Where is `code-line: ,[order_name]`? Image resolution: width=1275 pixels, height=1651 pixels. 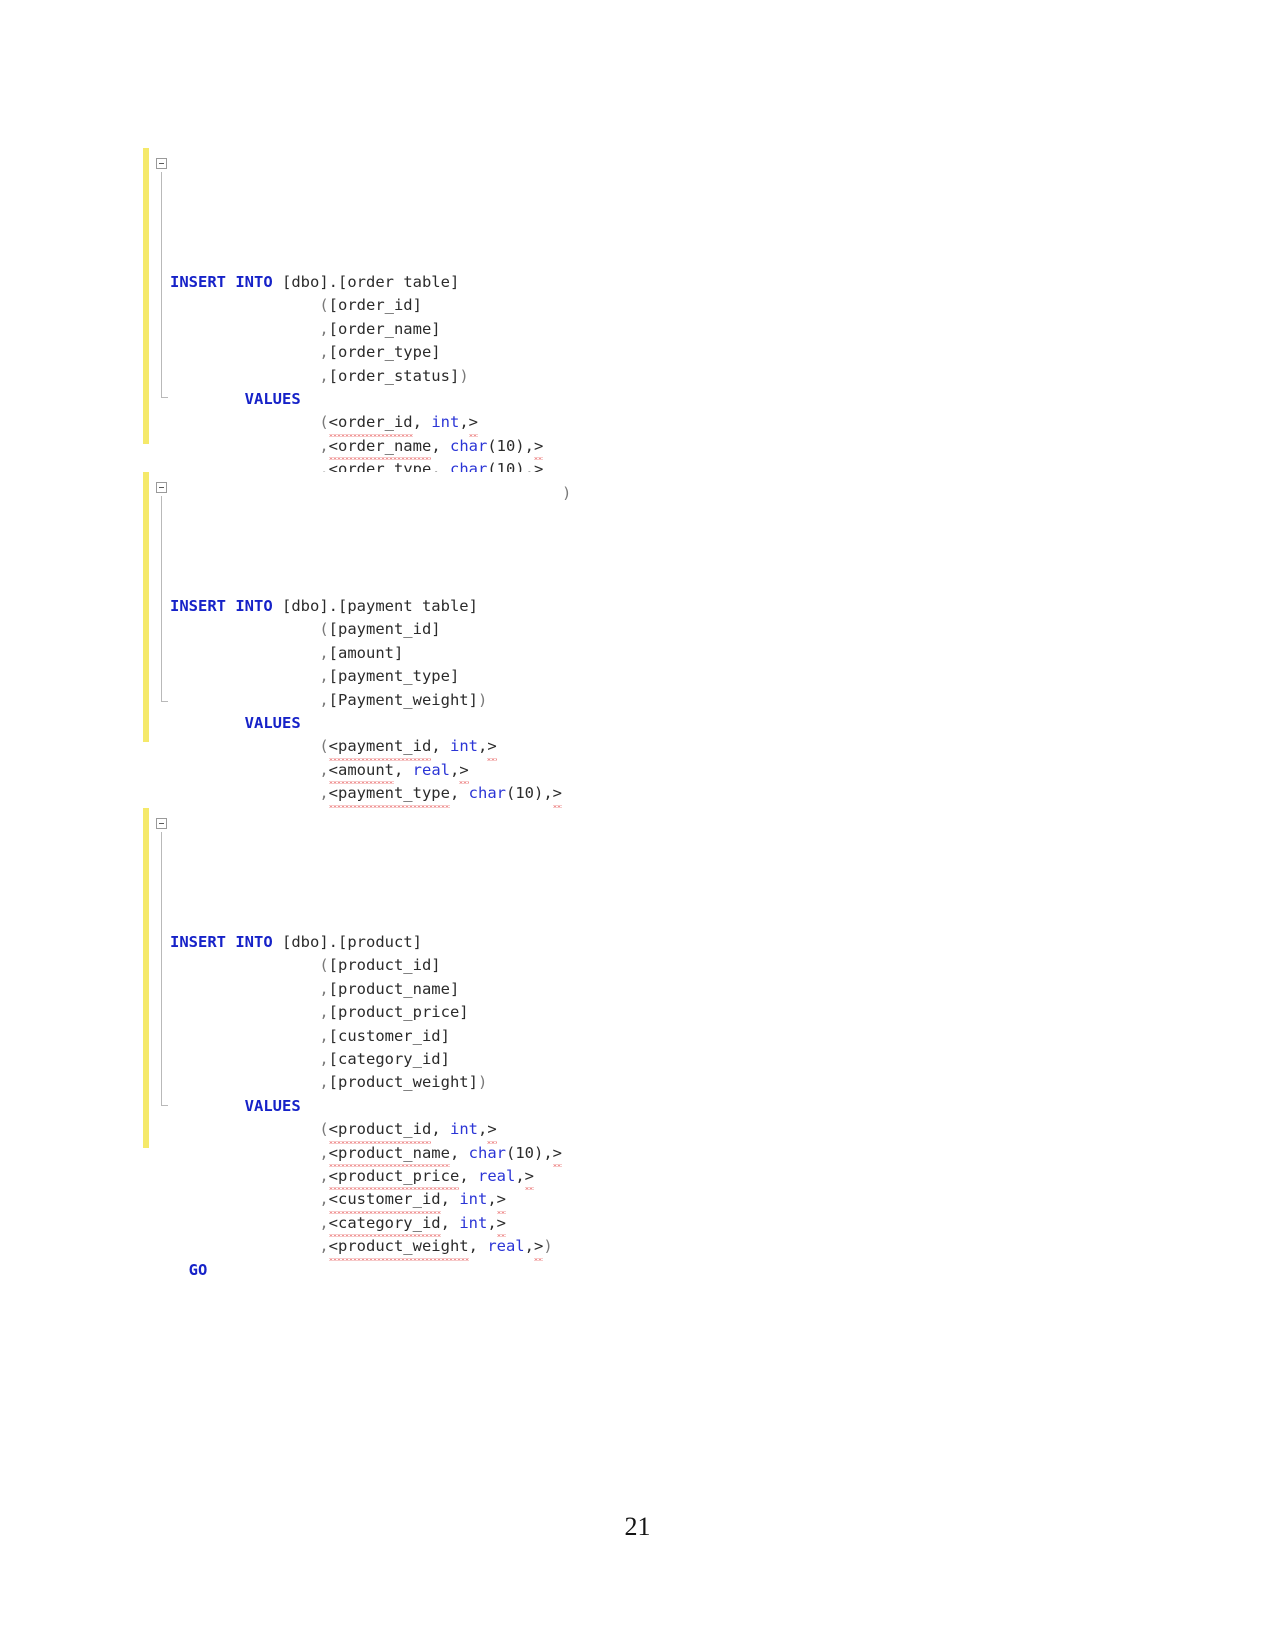
code-line: ,[order_name] is located at coordinates (370, 329).